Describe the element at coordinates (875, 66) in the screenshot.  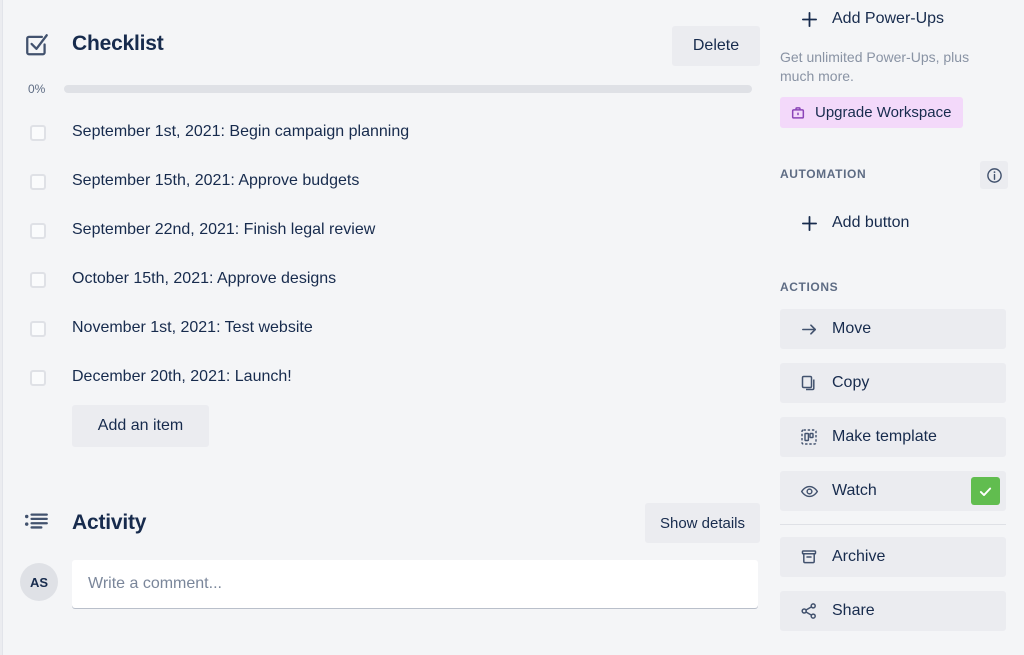
I see `power-ups-blurb: Get unlimited Power-Ups, plus much more.` at that location.